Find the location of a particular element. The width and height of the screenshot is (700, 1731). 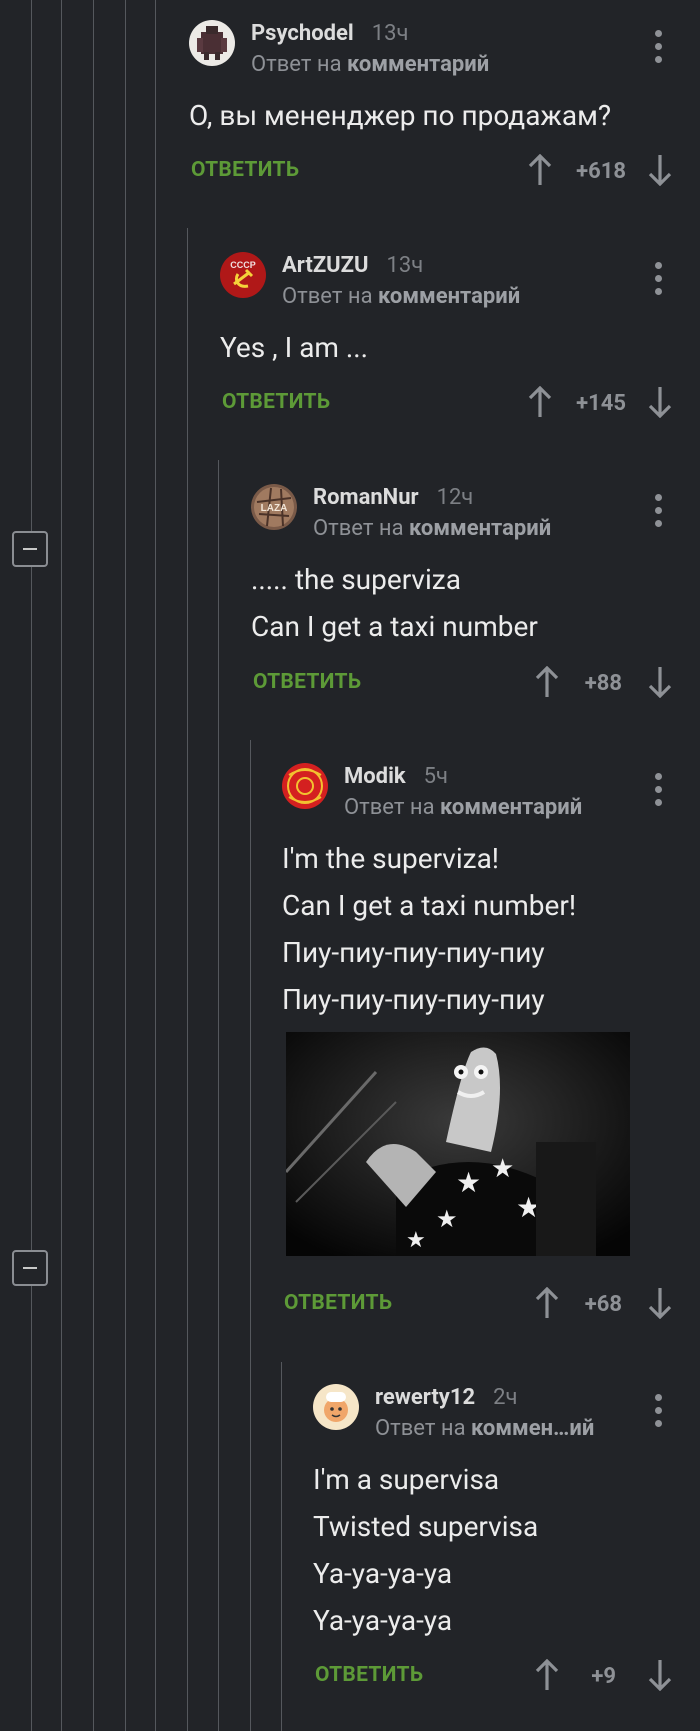

reply-to-link: коммен…ий is located at coordinates (532, 1428).